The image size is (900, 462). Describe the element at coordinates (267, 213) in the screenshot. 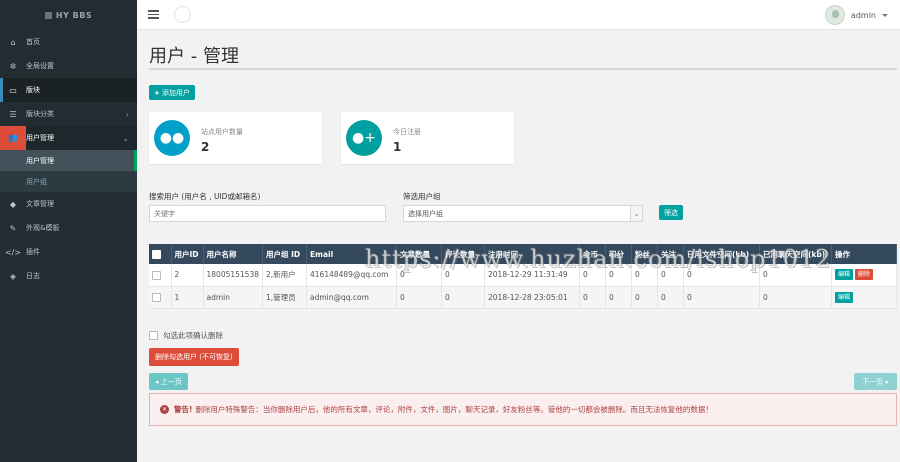

I see `search-input: 关键字` at that location.